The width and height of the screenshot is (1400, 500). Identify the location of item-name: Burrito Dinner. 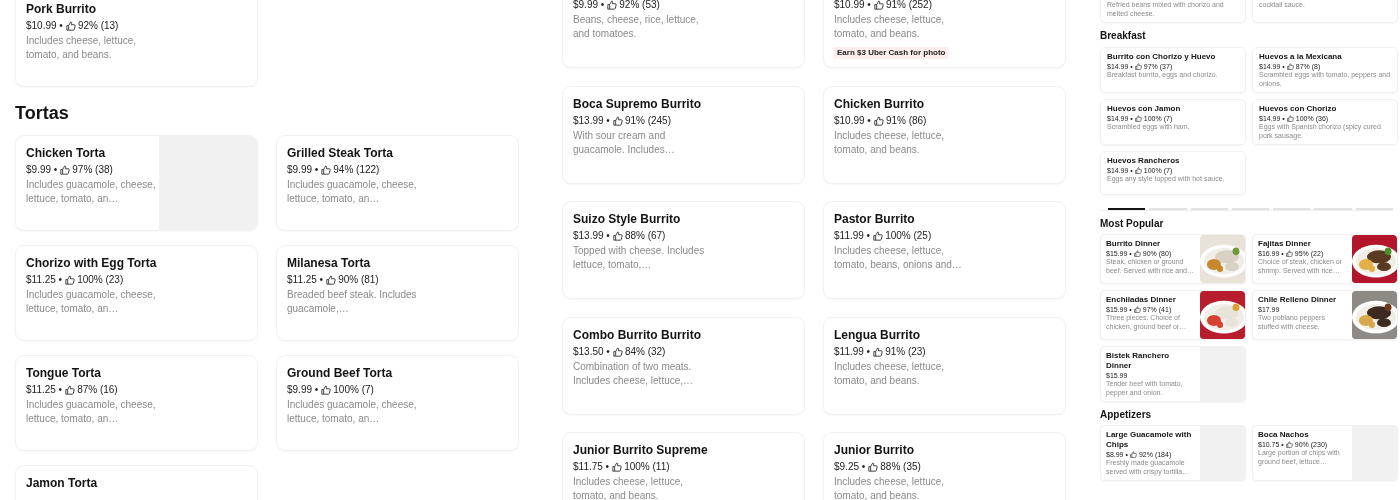
(1134, 244).